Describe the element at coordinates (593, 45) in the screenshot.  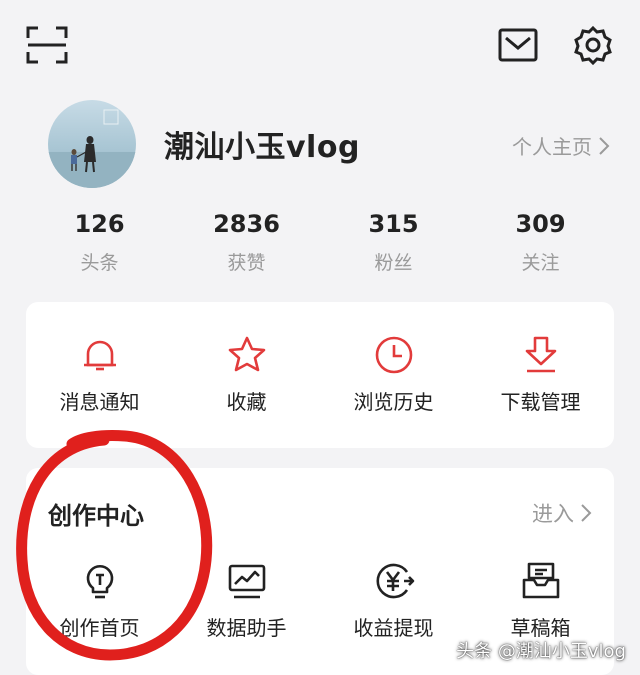
I see `gear-icon` at that location.